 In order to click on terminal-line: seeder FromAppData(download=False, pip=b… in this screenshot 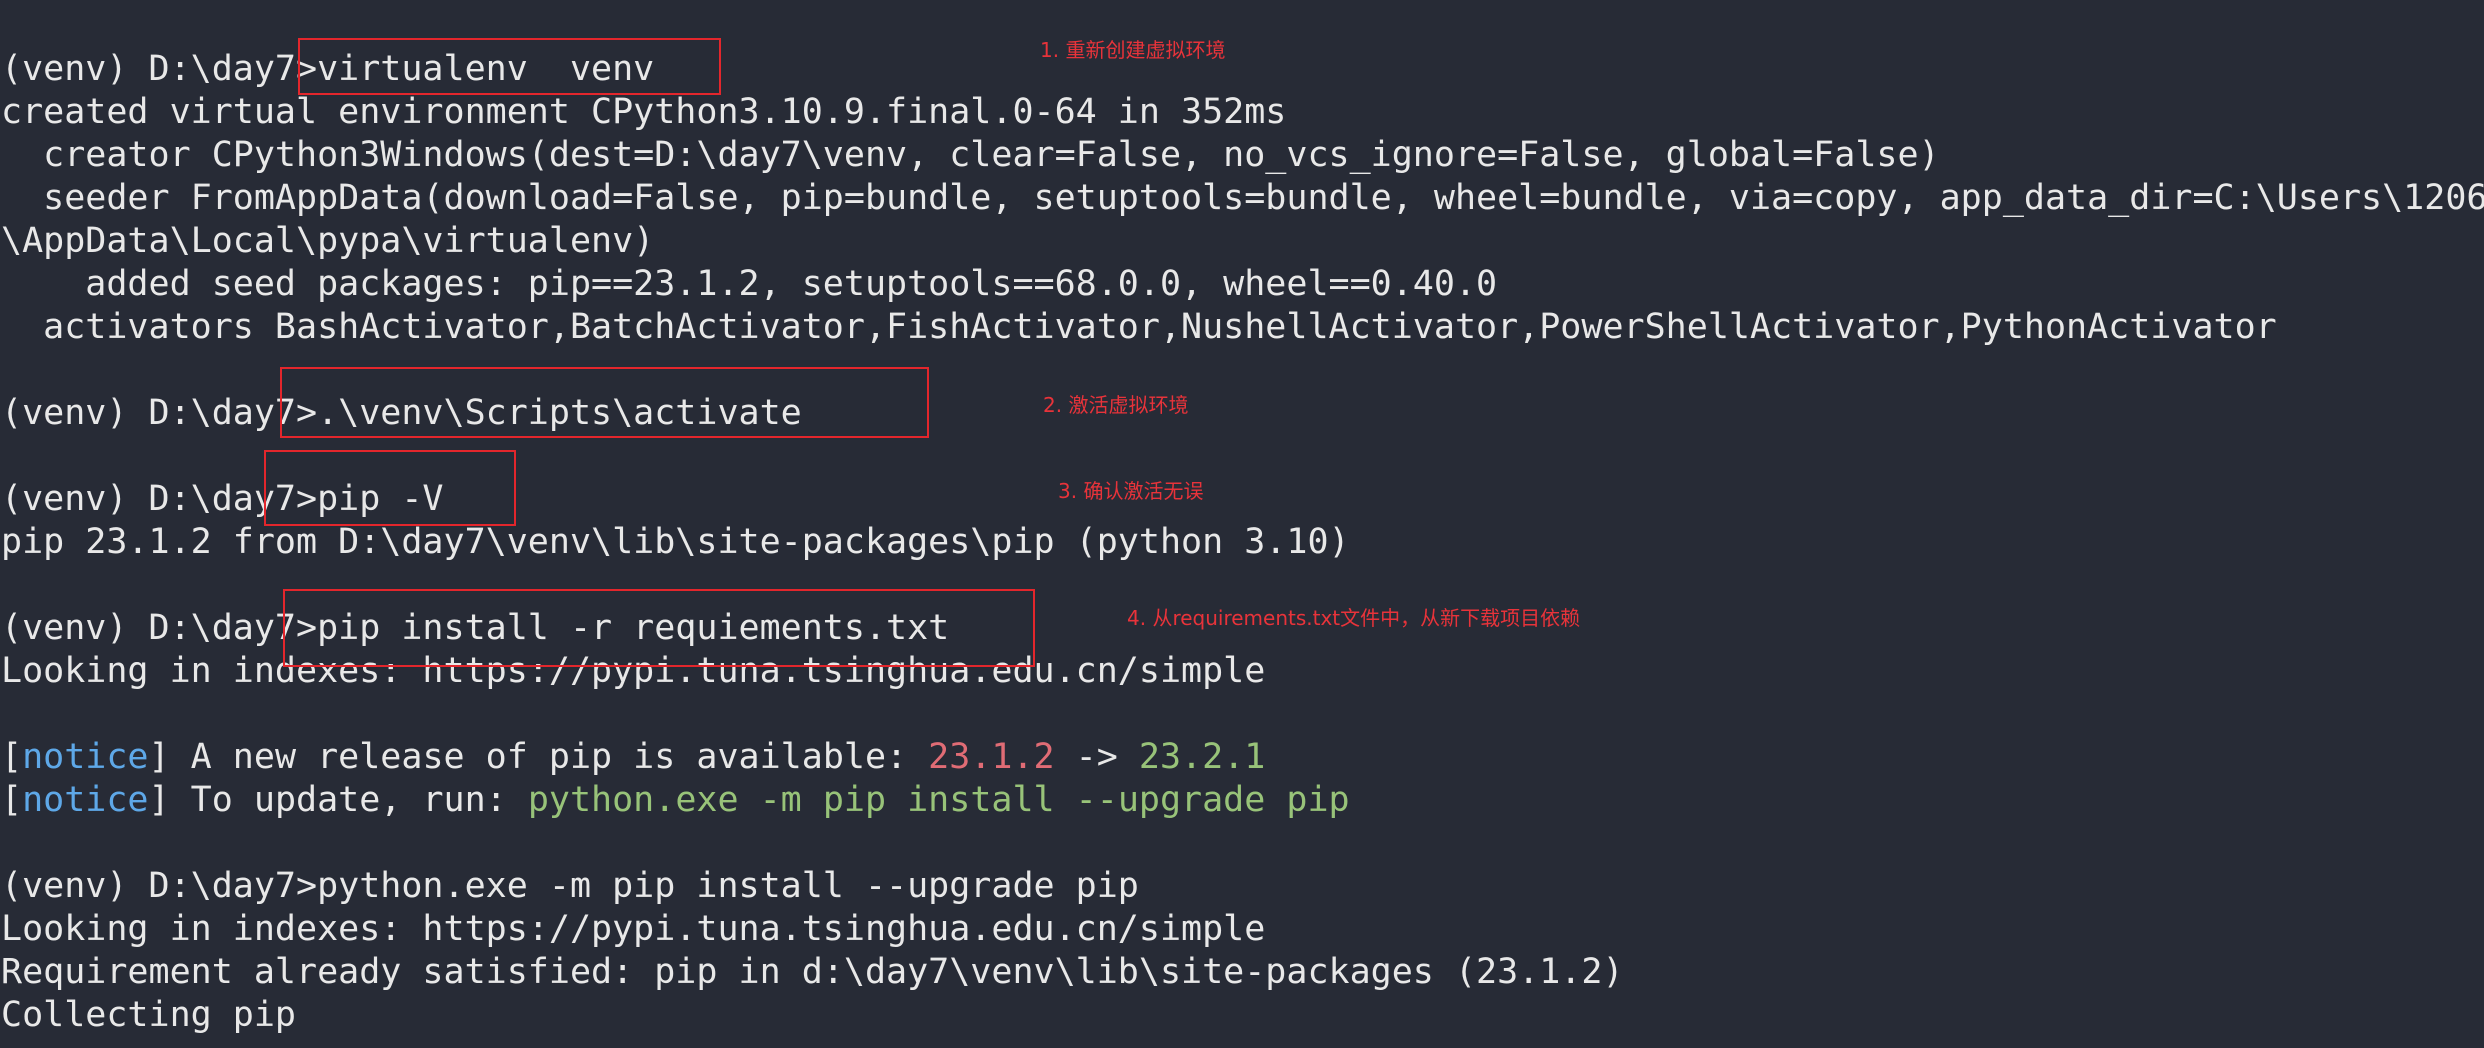, I will do `click(1242, 198)`.